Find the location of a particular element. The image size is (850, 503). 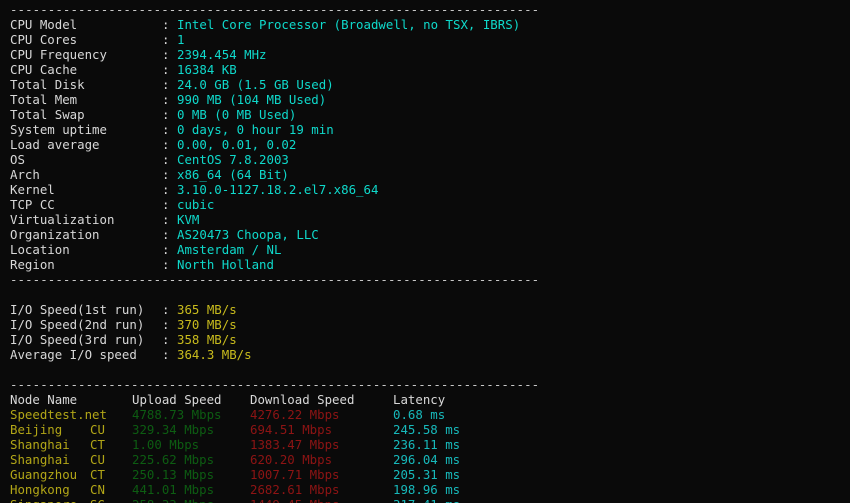

speedtest-download: 620.20 Mbps is located at coordinates (291, 459).